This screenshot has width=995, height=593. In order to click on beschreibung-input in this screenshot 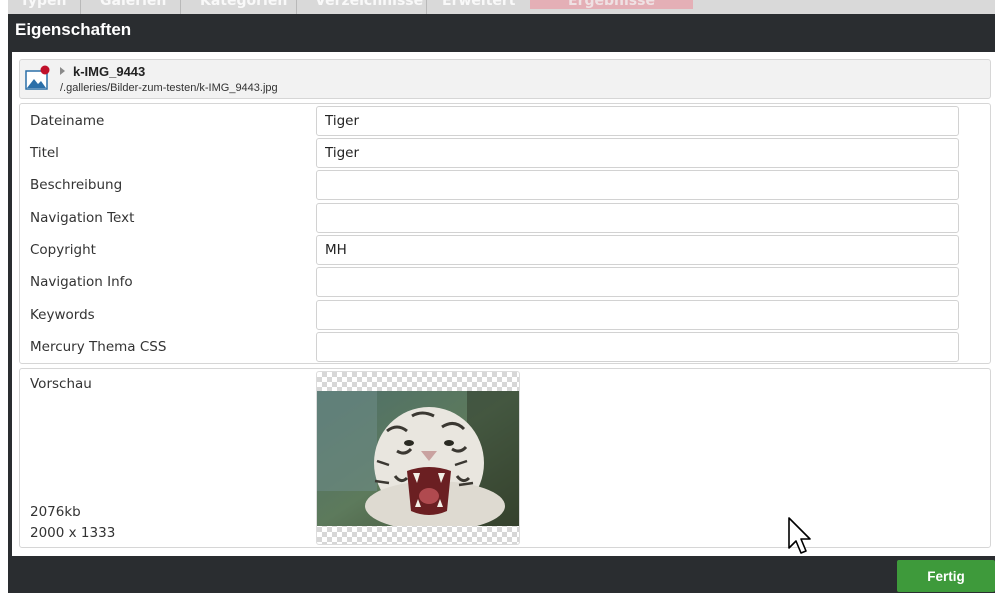, I will do `click(637, 185)`.